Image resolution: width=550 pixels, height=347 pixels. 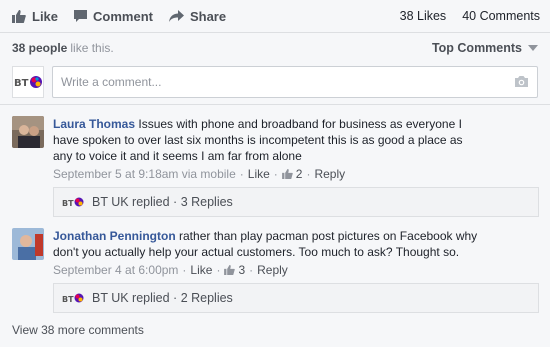 I want to click on replies-summary: BT UK replied · 2 Replies, so click(x=162, y=298).